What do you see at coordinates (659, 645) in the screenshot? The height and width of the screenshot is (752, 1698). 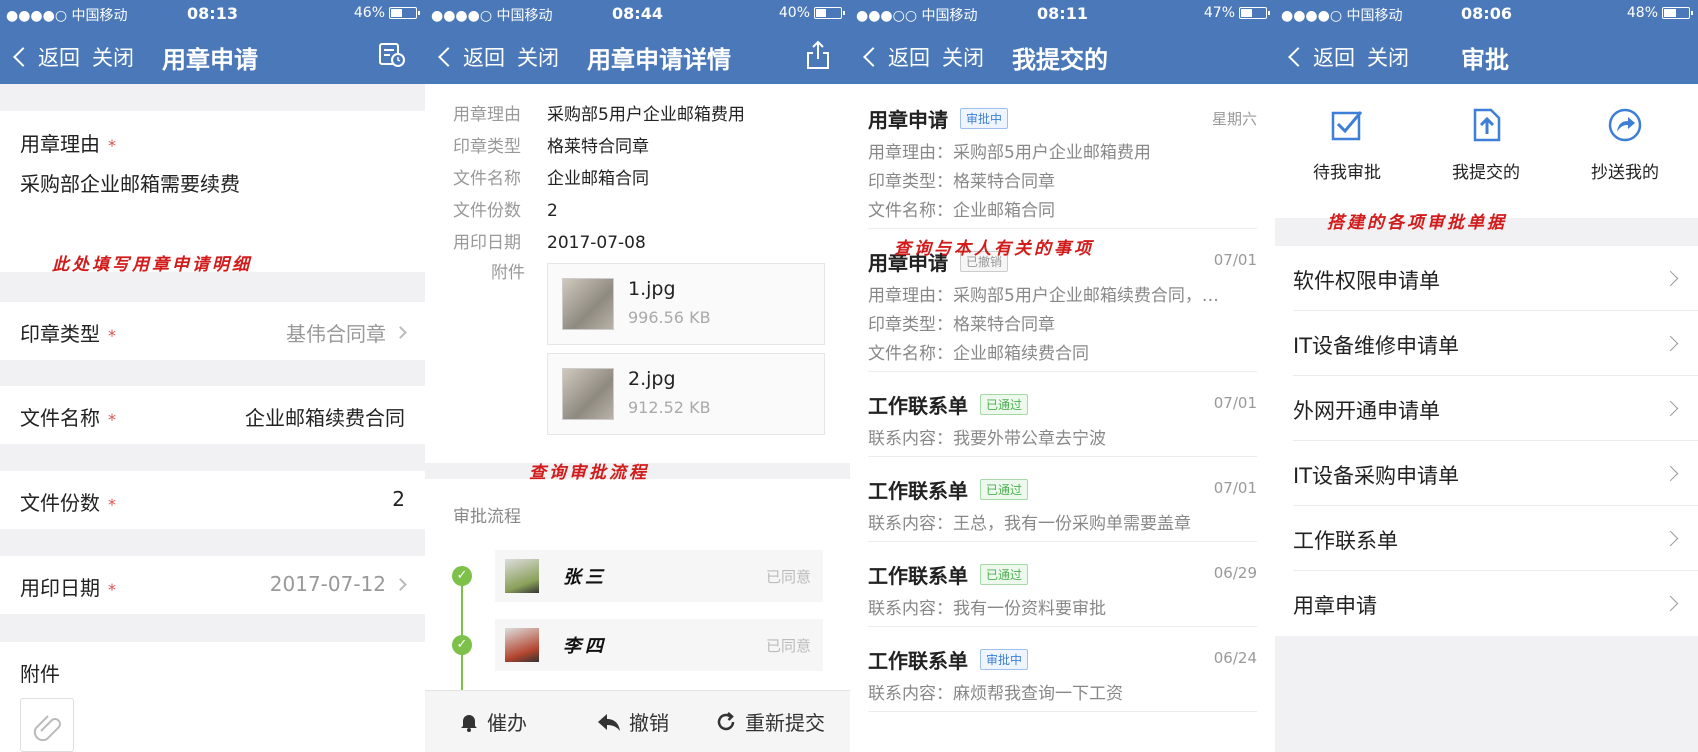 I see `flow-step: 李四 已同意` at bounding box center [659, 645].